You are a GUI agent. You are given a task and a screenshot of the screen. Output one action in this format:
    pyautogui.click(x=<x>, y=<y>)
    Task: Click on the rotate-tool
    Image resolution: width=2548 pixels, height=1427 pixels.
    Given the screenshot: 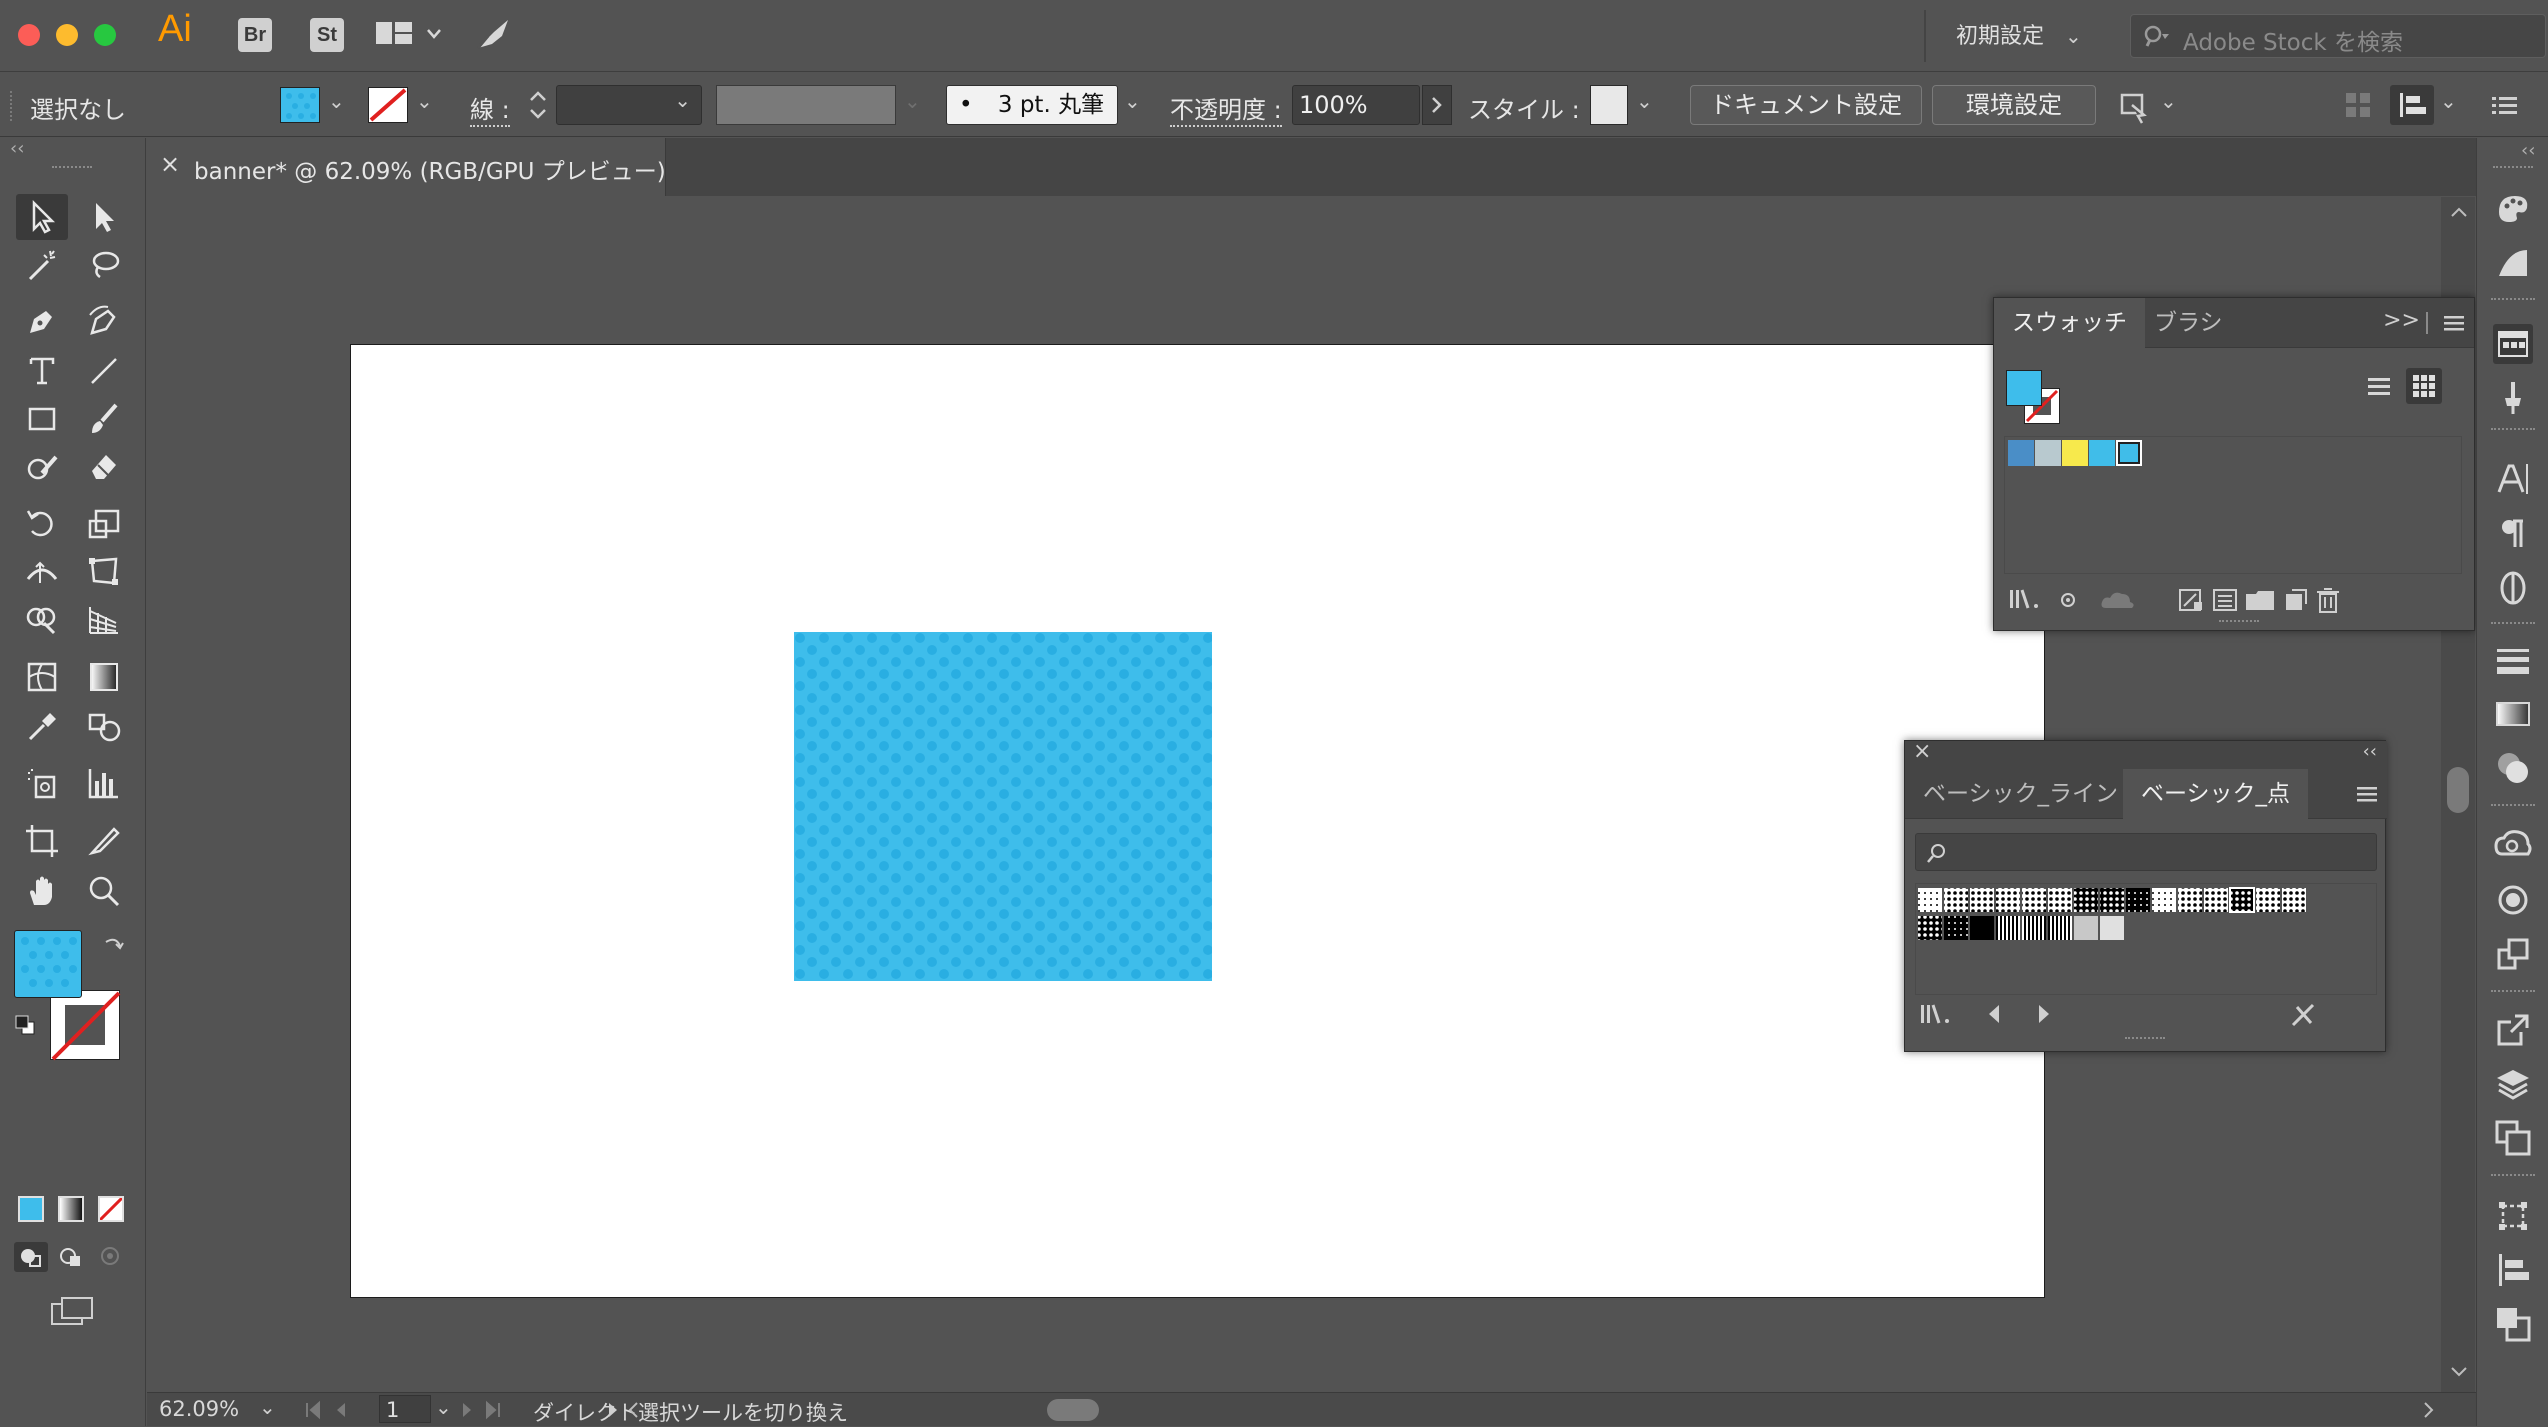 What is the action you would take?
    pyautogui.click(x=42, y=523)
    